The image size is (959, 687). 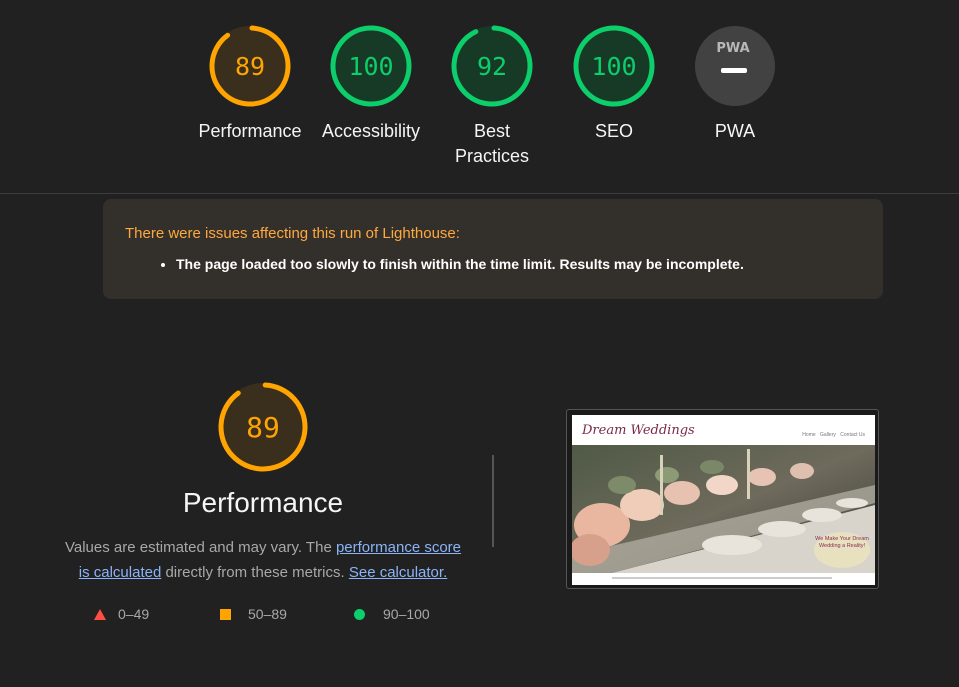 I want to click on gauge-performance-score: 89, so click(x=250, y=66).